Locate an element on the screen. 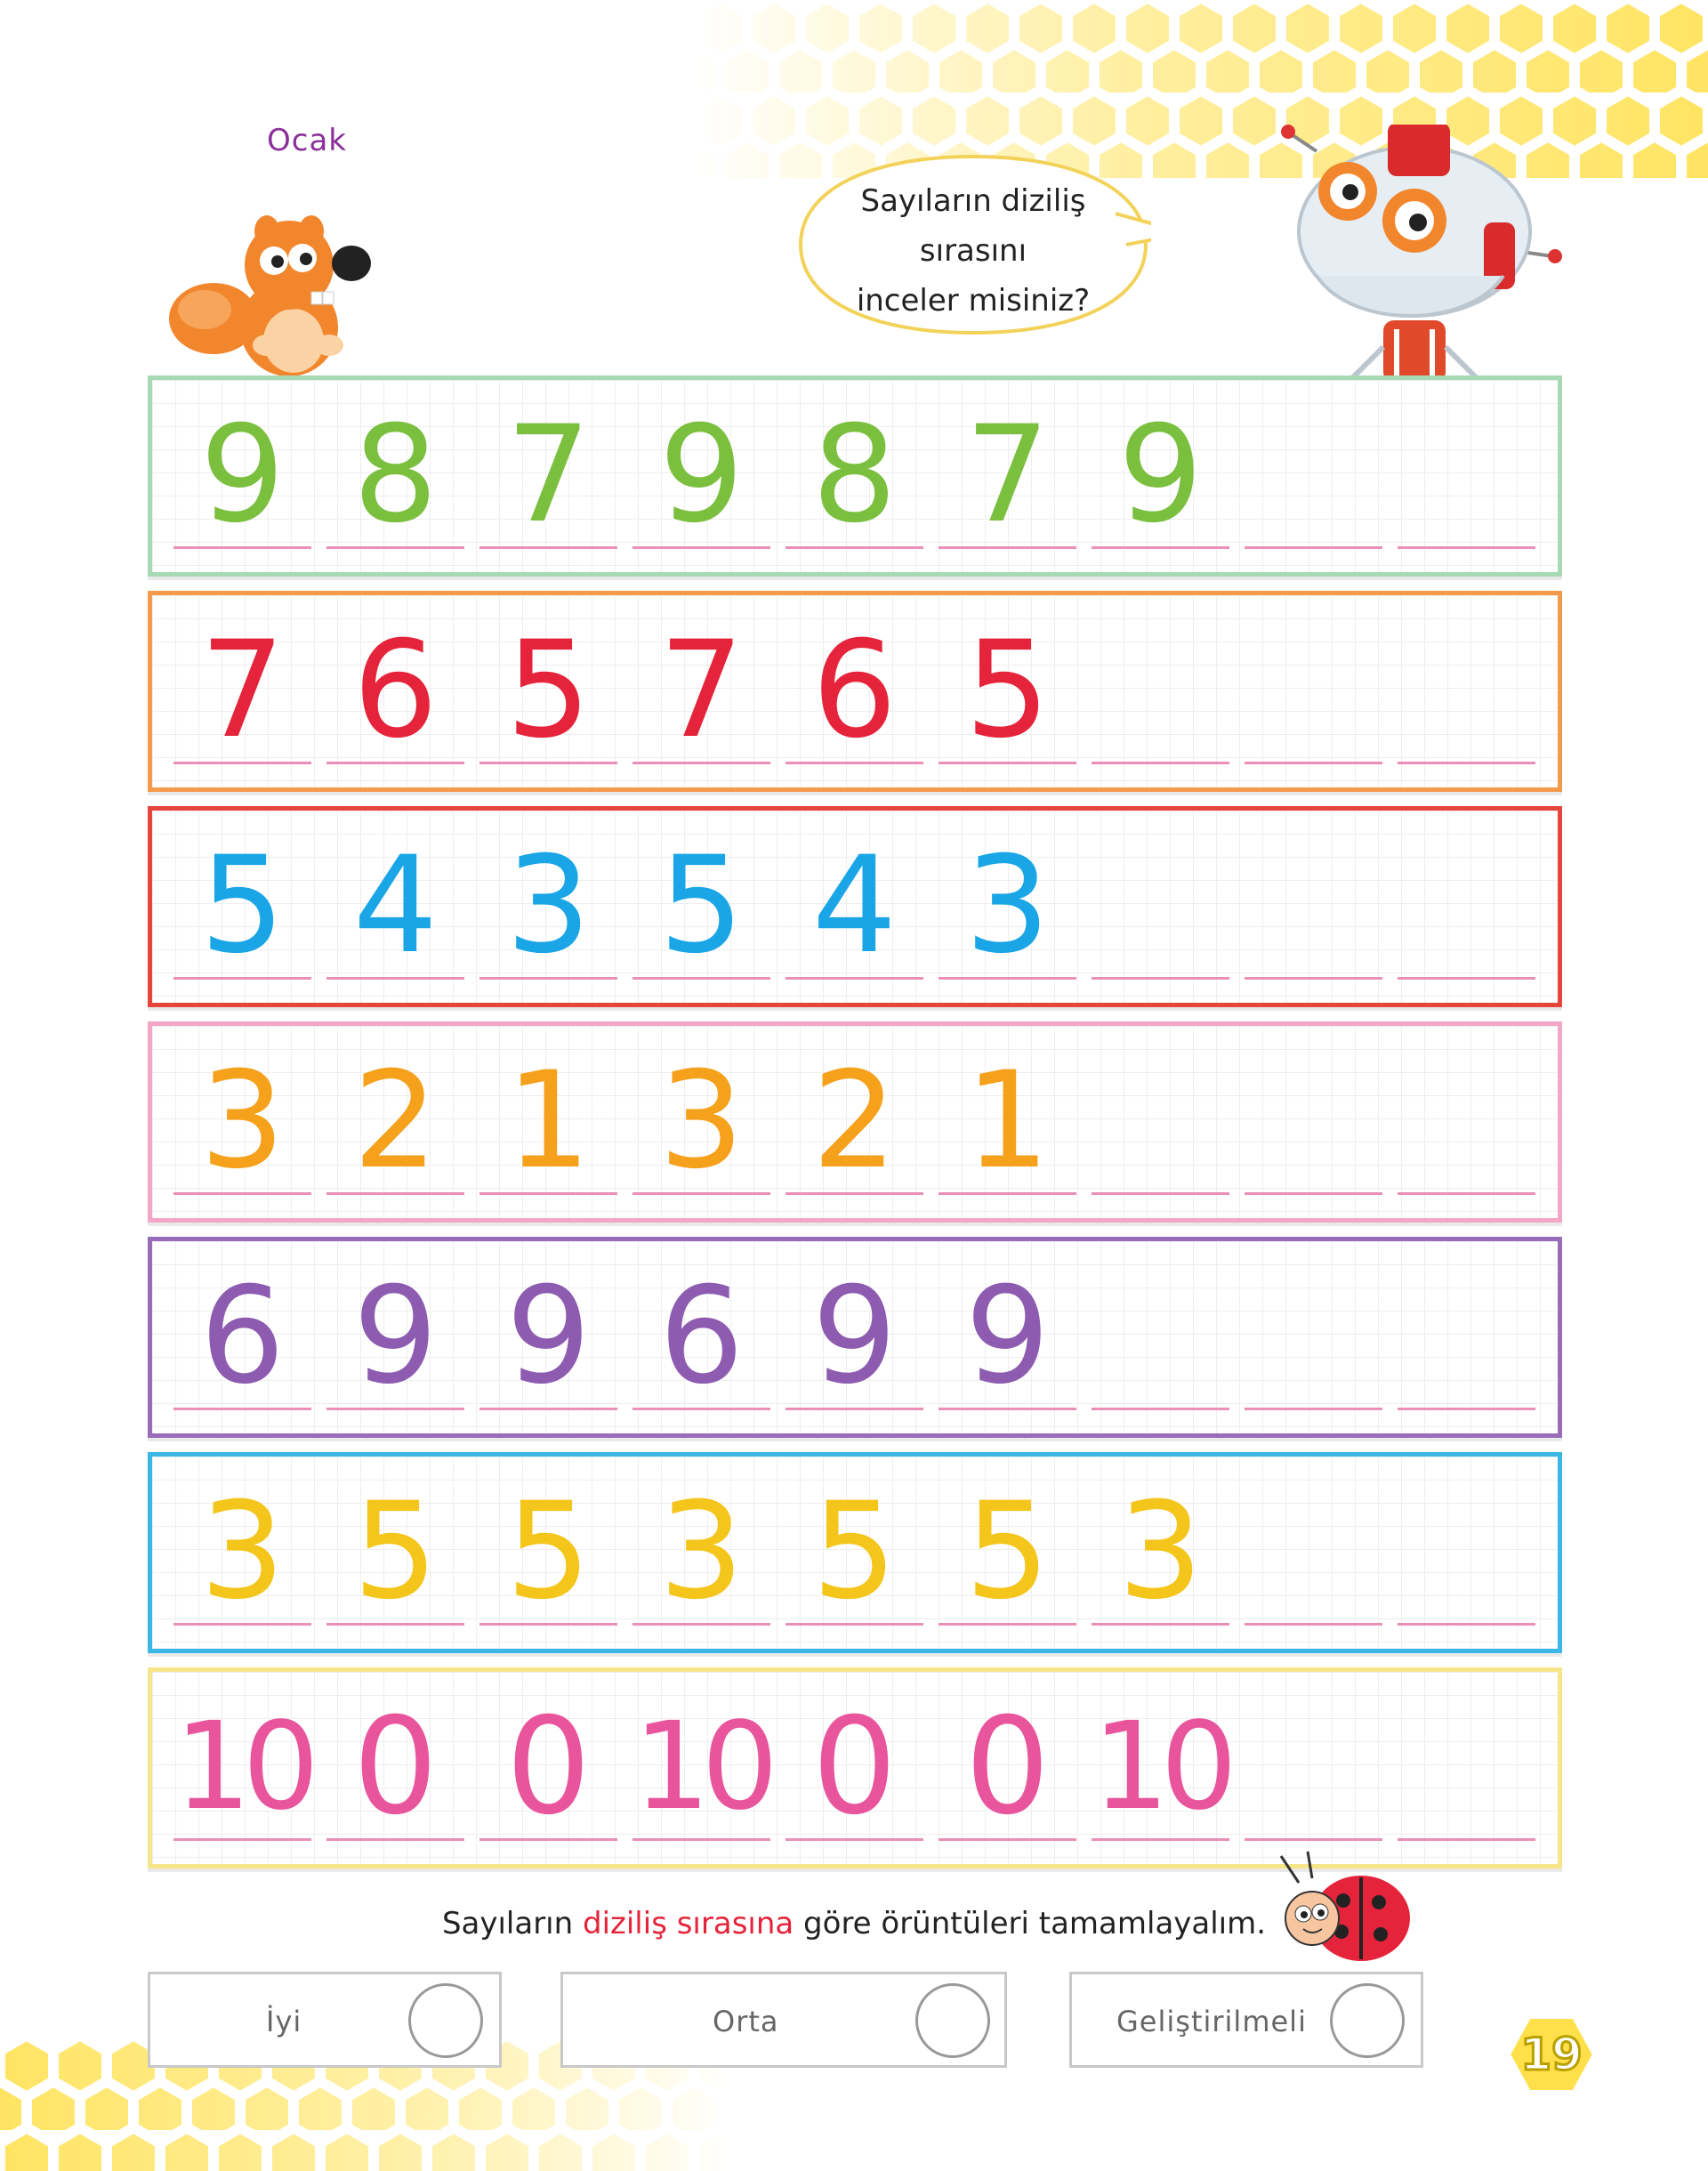  evaluation-average-label: Orta is located at coordinates (746, 2021).